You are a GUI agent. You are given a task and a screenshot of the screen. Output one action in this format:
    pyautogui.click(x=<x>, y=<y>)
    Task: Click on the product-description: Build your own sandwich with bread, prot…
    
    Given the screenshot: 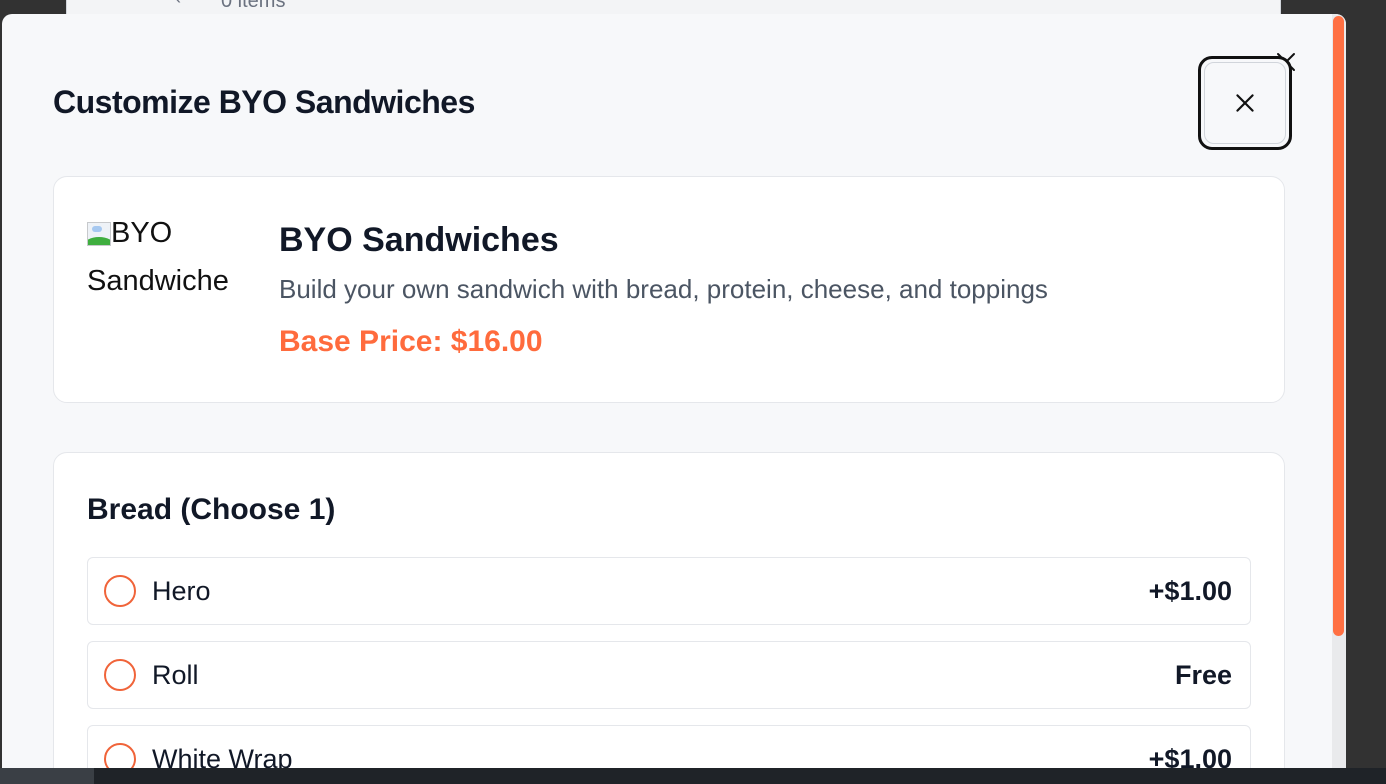 What is the action you would take?
    pyautogui.click(x=663, y=289)
    